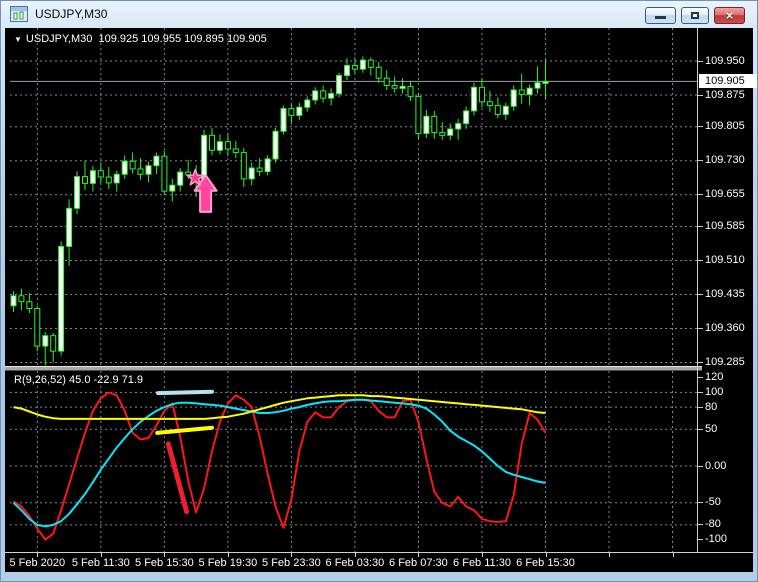 The image size is (758, 582). What do you see at coordinates (711, 428) in the screenshot?
I see `indicator-tick-label: 50` at bounding box center [711, 428].